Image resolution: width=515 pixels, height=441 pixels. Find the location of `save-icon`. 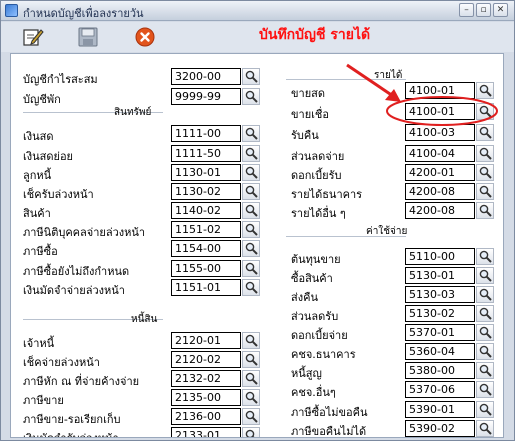

save-icon is located at coordinates (88, 37).